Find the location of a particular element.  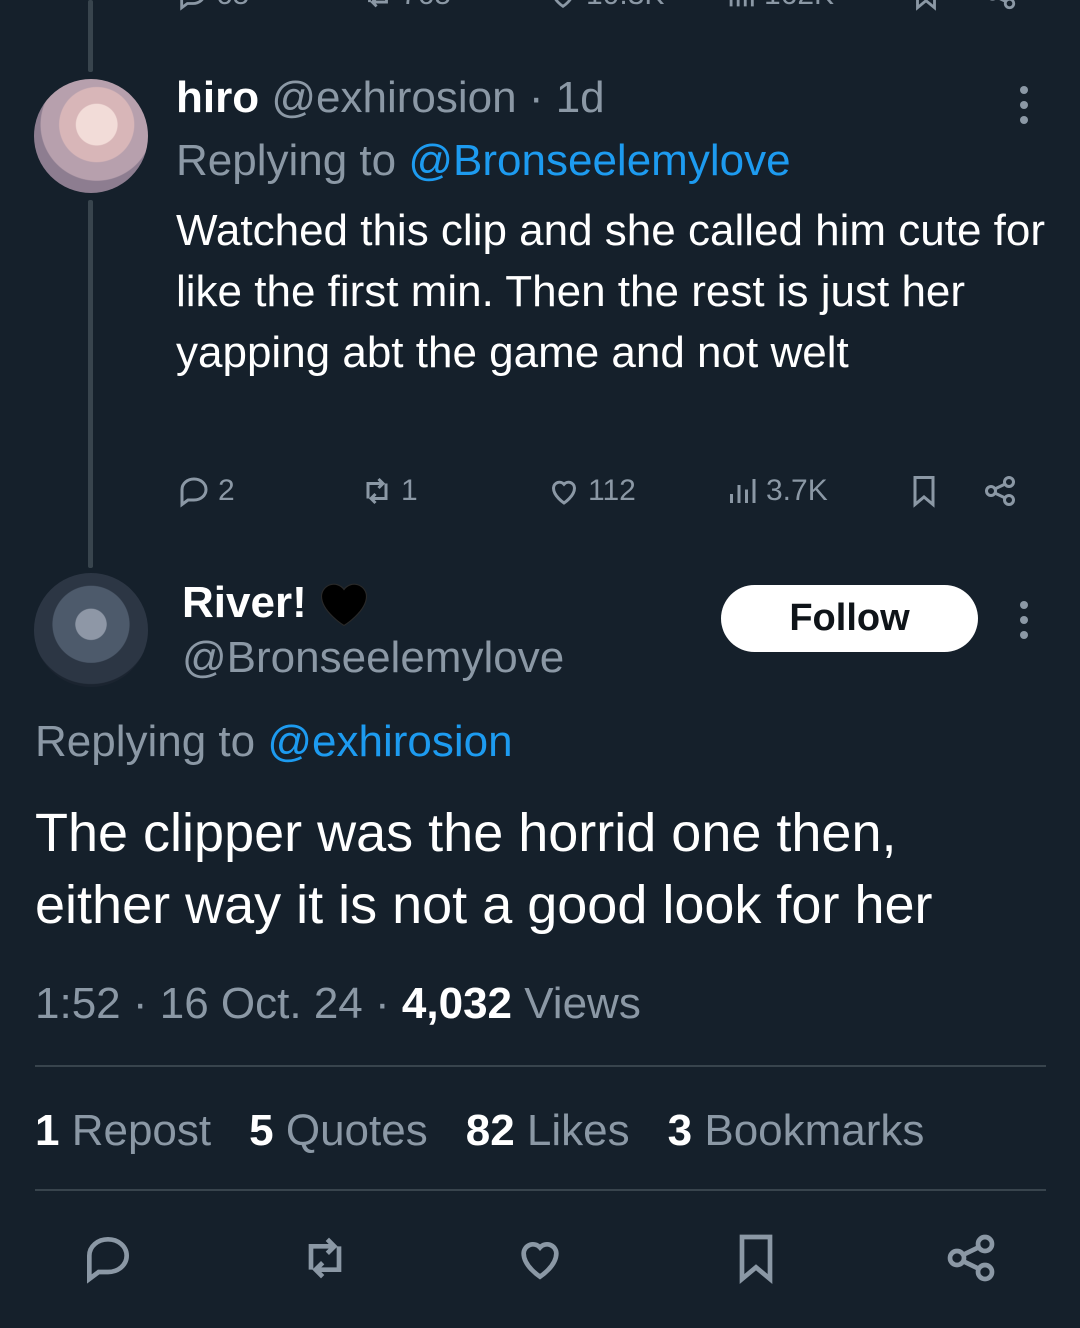

repost-button is located at coordinates (325, 1258).